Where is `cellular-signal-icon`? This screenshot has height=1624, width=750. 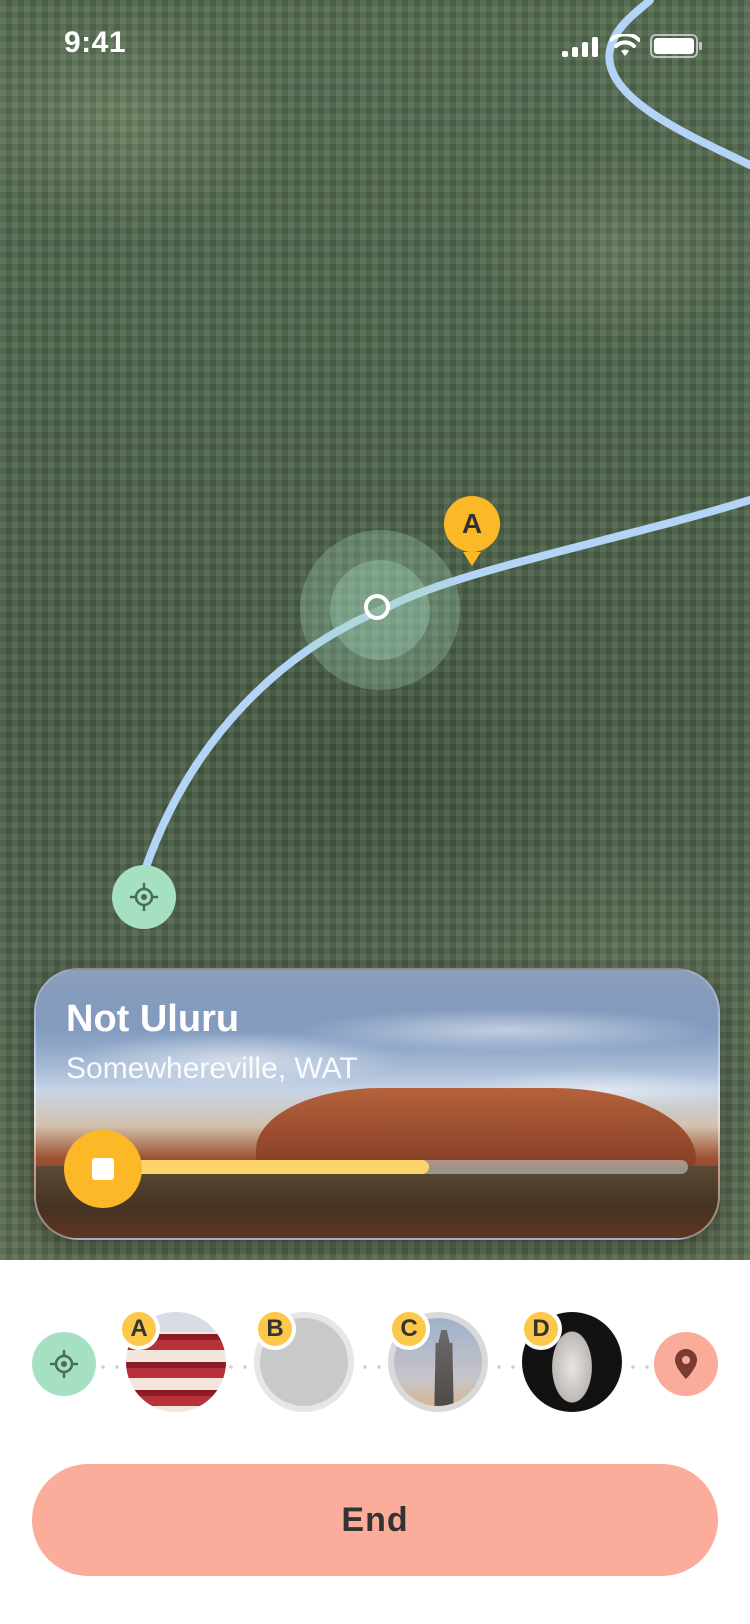 cellular-signal-icon is located at coordinates (581, 46).